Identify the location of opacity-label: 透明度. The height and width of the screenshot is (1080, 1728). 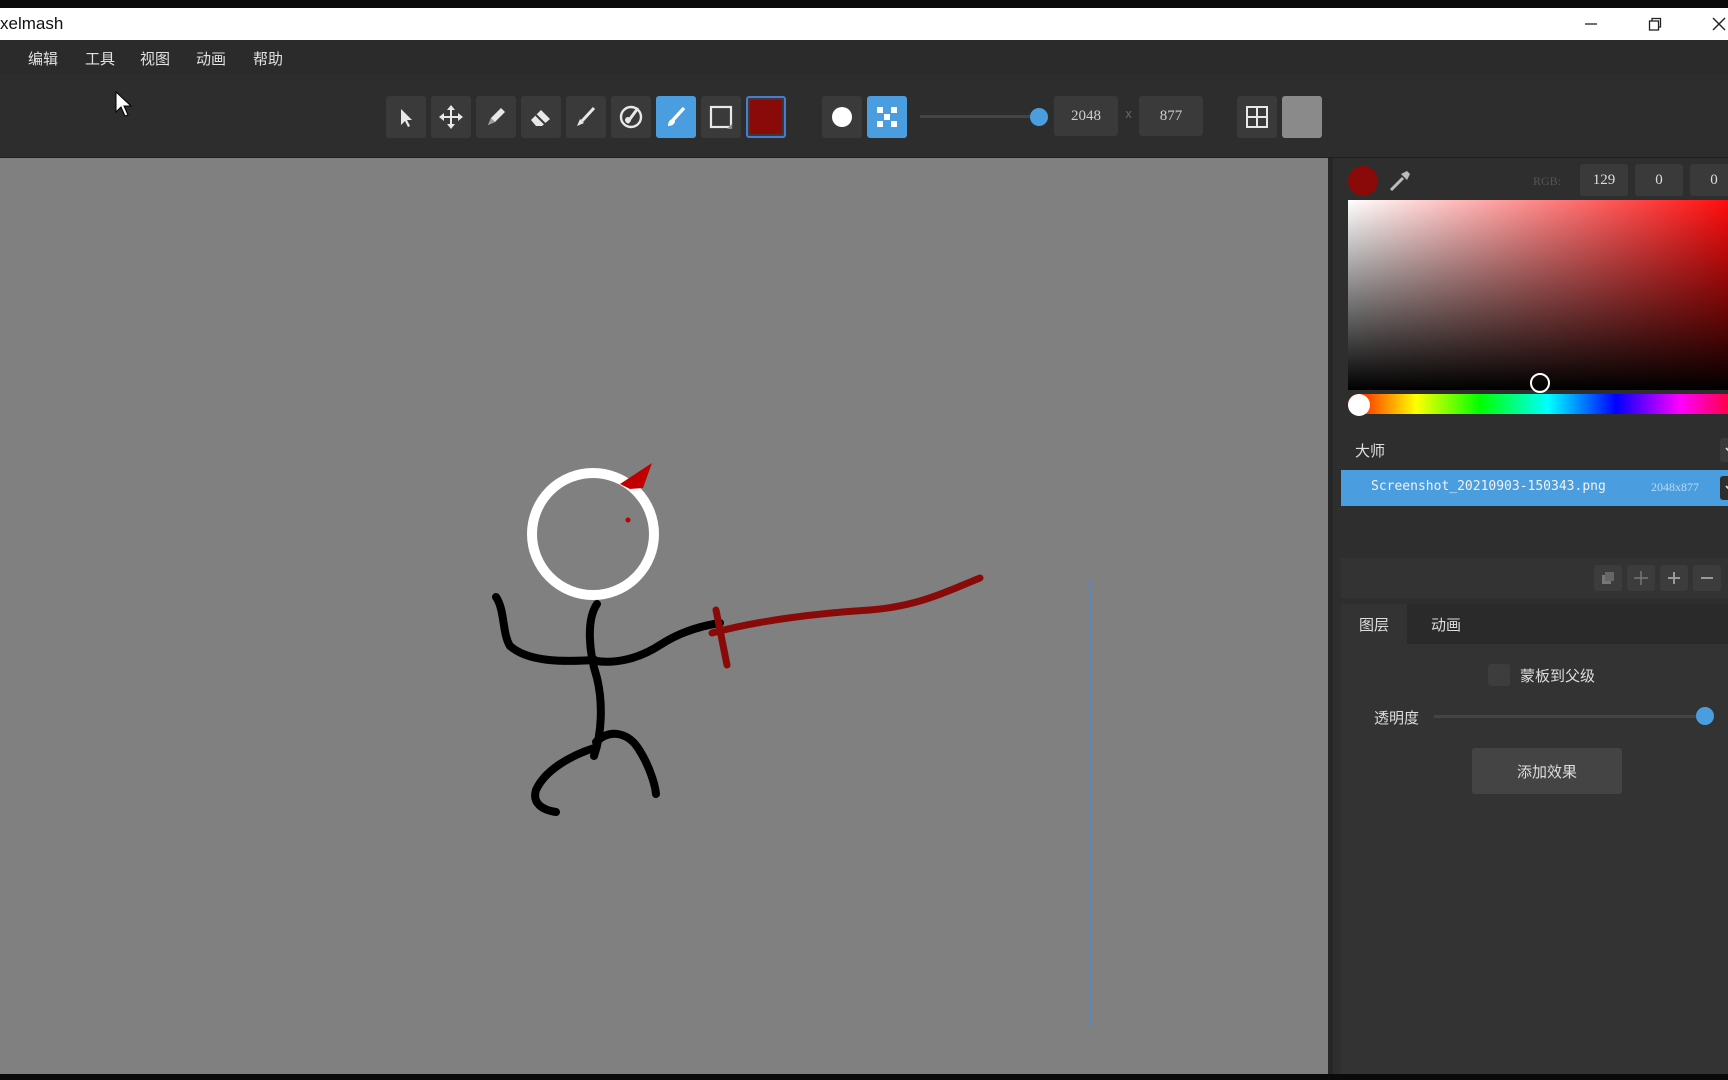
(1397, 718).